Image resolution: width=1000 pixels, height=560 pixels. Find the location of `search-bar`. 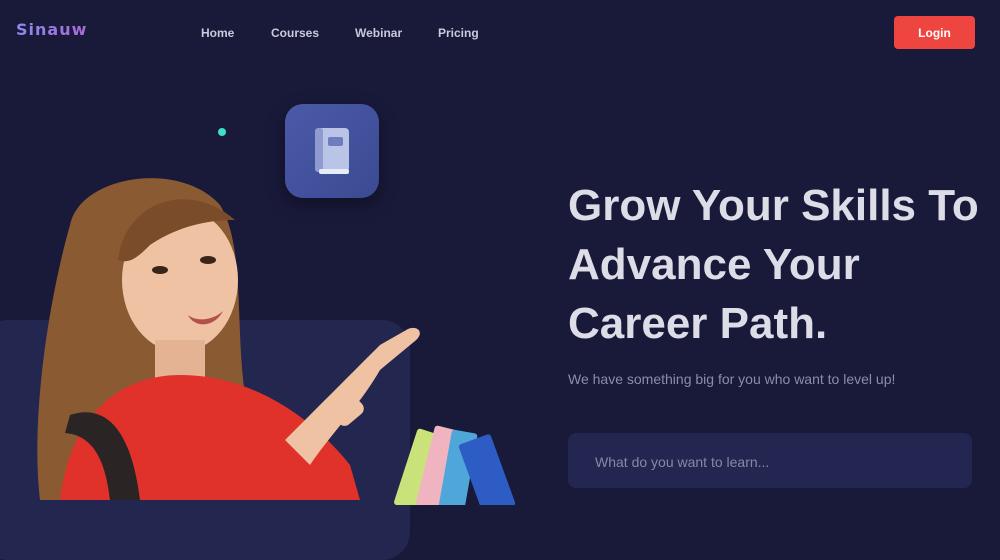

search-bar is located at coordinates (770, 460).